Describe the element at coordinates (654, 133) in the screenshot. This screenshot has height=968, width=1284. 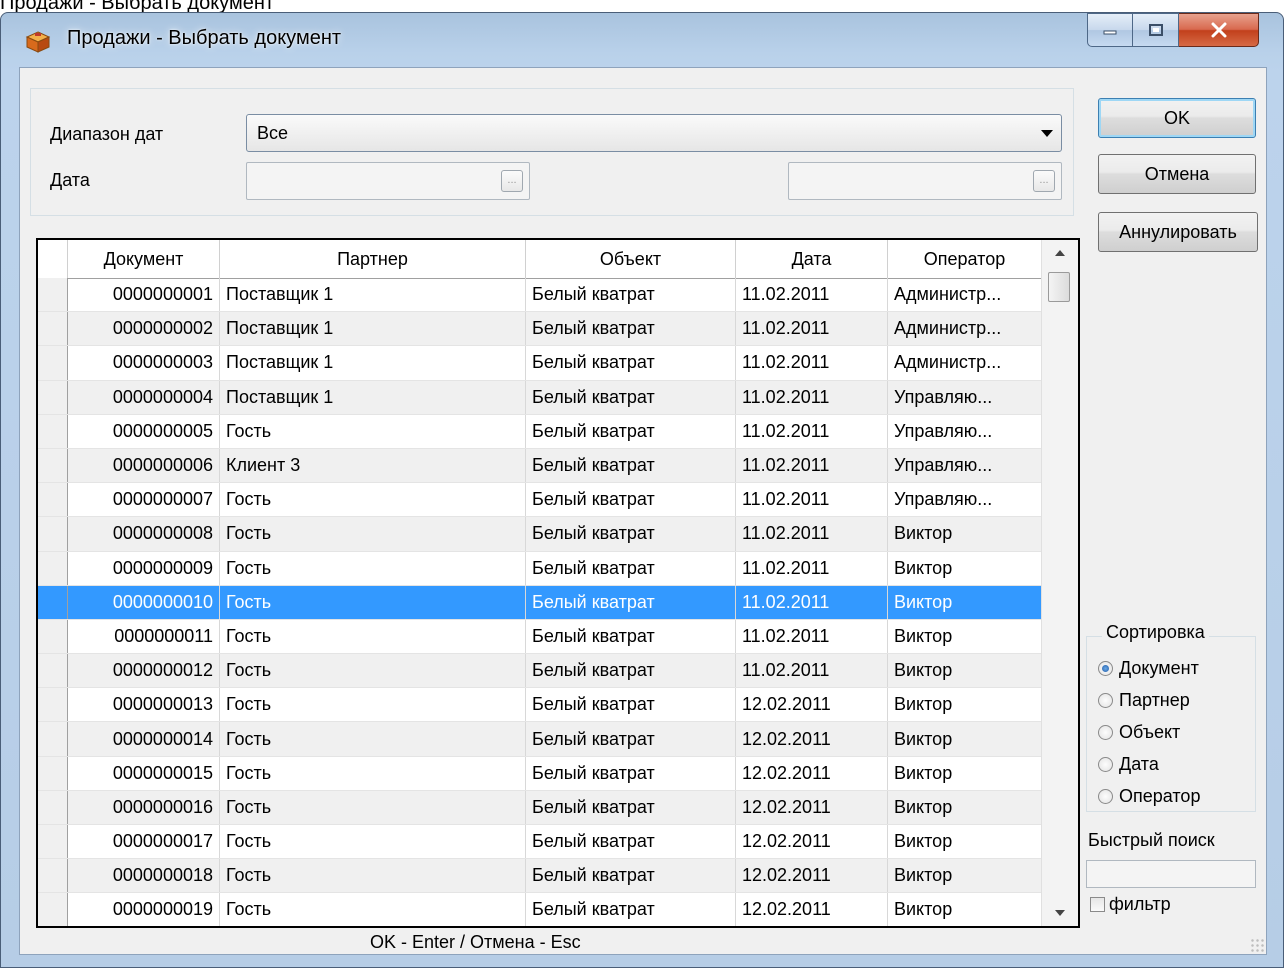
I see `date-range-combobox: Все` at that location.